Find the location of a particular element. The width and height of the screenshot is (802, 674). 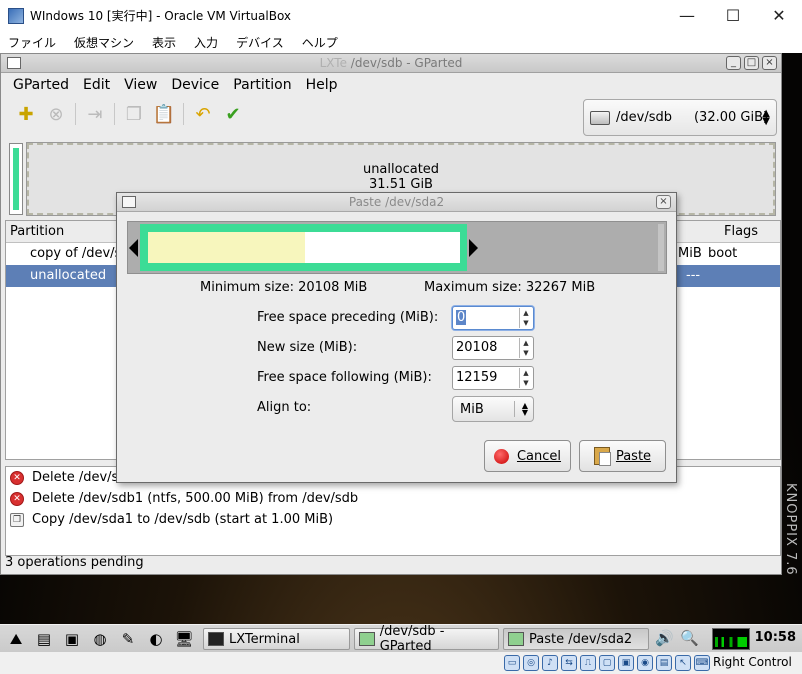

cpu-status-icon: ▤ is located at coordinates (664, 663).